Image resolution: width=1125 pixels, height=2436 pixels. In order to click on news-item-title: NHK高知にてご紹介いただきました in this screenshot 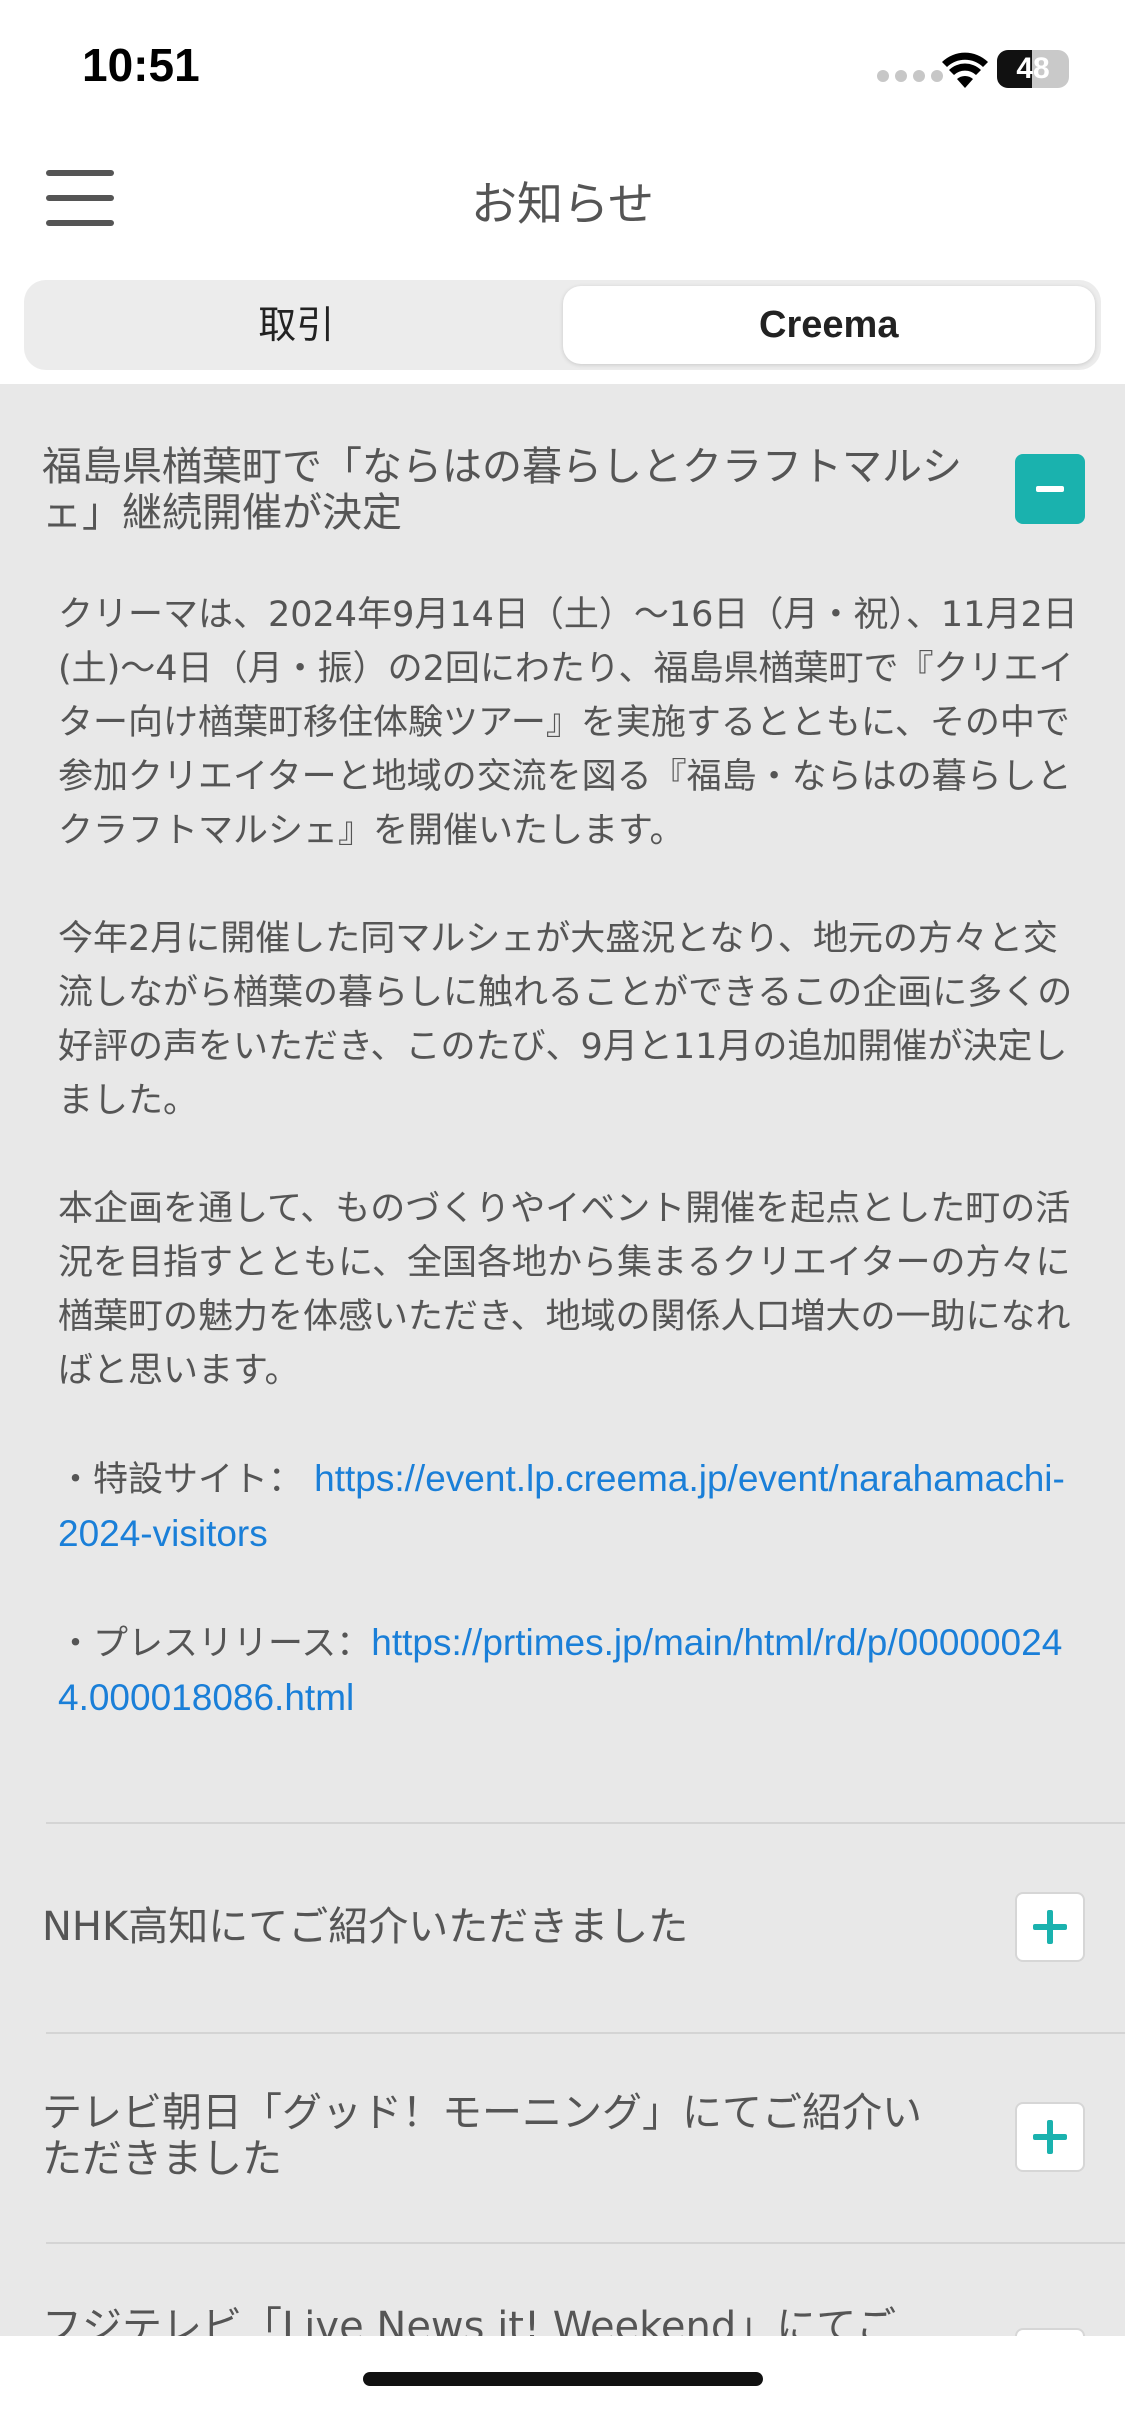, I will do `click(365, 1927)`.